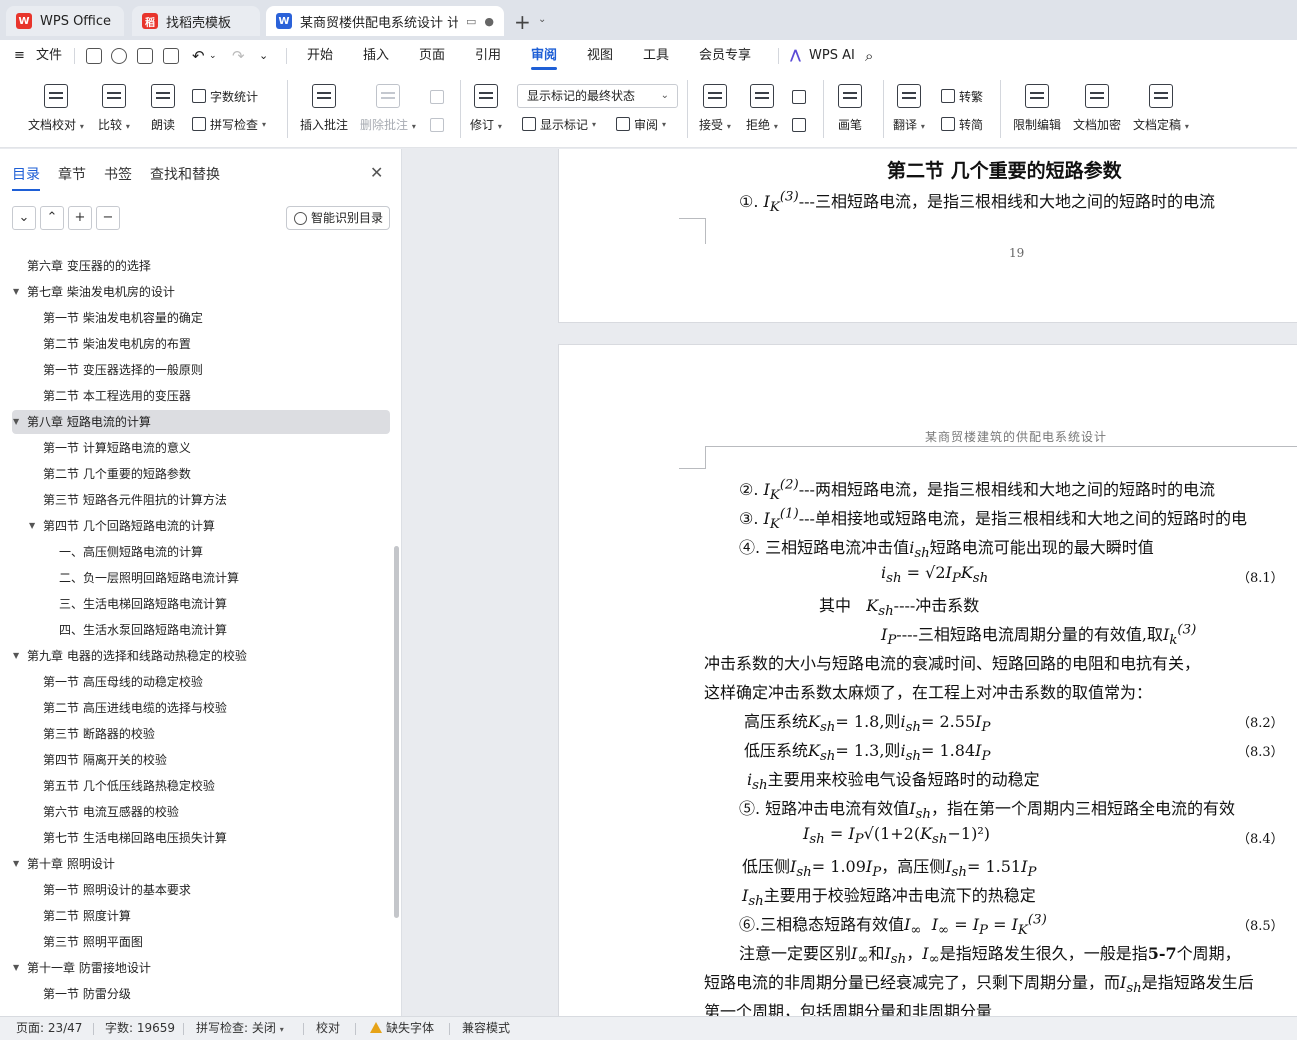 The image size is (1297, 1040). What do you see at coordinates (962, 96) in the screenshot?
I see `to-traditional-button: 转繁` at bounding box center [962, 96].